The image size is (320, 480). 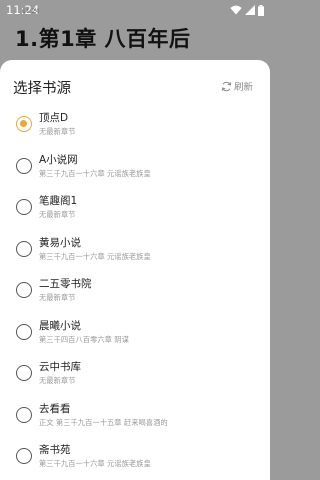 What do you see at coordinates (236, 10) in the screenshot?
I see `wifi-icon` at bounding box center [236, 10].